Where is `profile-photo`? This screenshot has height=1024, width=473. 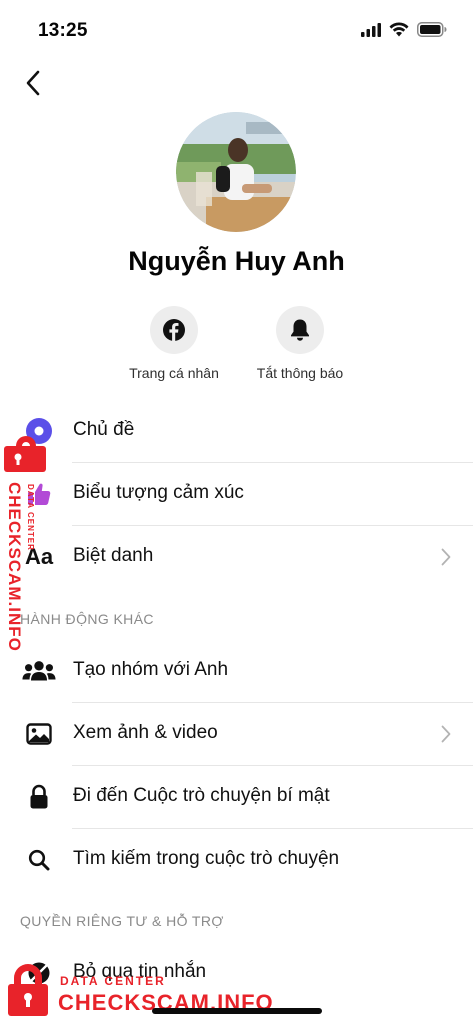
profile-photo is located at coordinates (236, 172).